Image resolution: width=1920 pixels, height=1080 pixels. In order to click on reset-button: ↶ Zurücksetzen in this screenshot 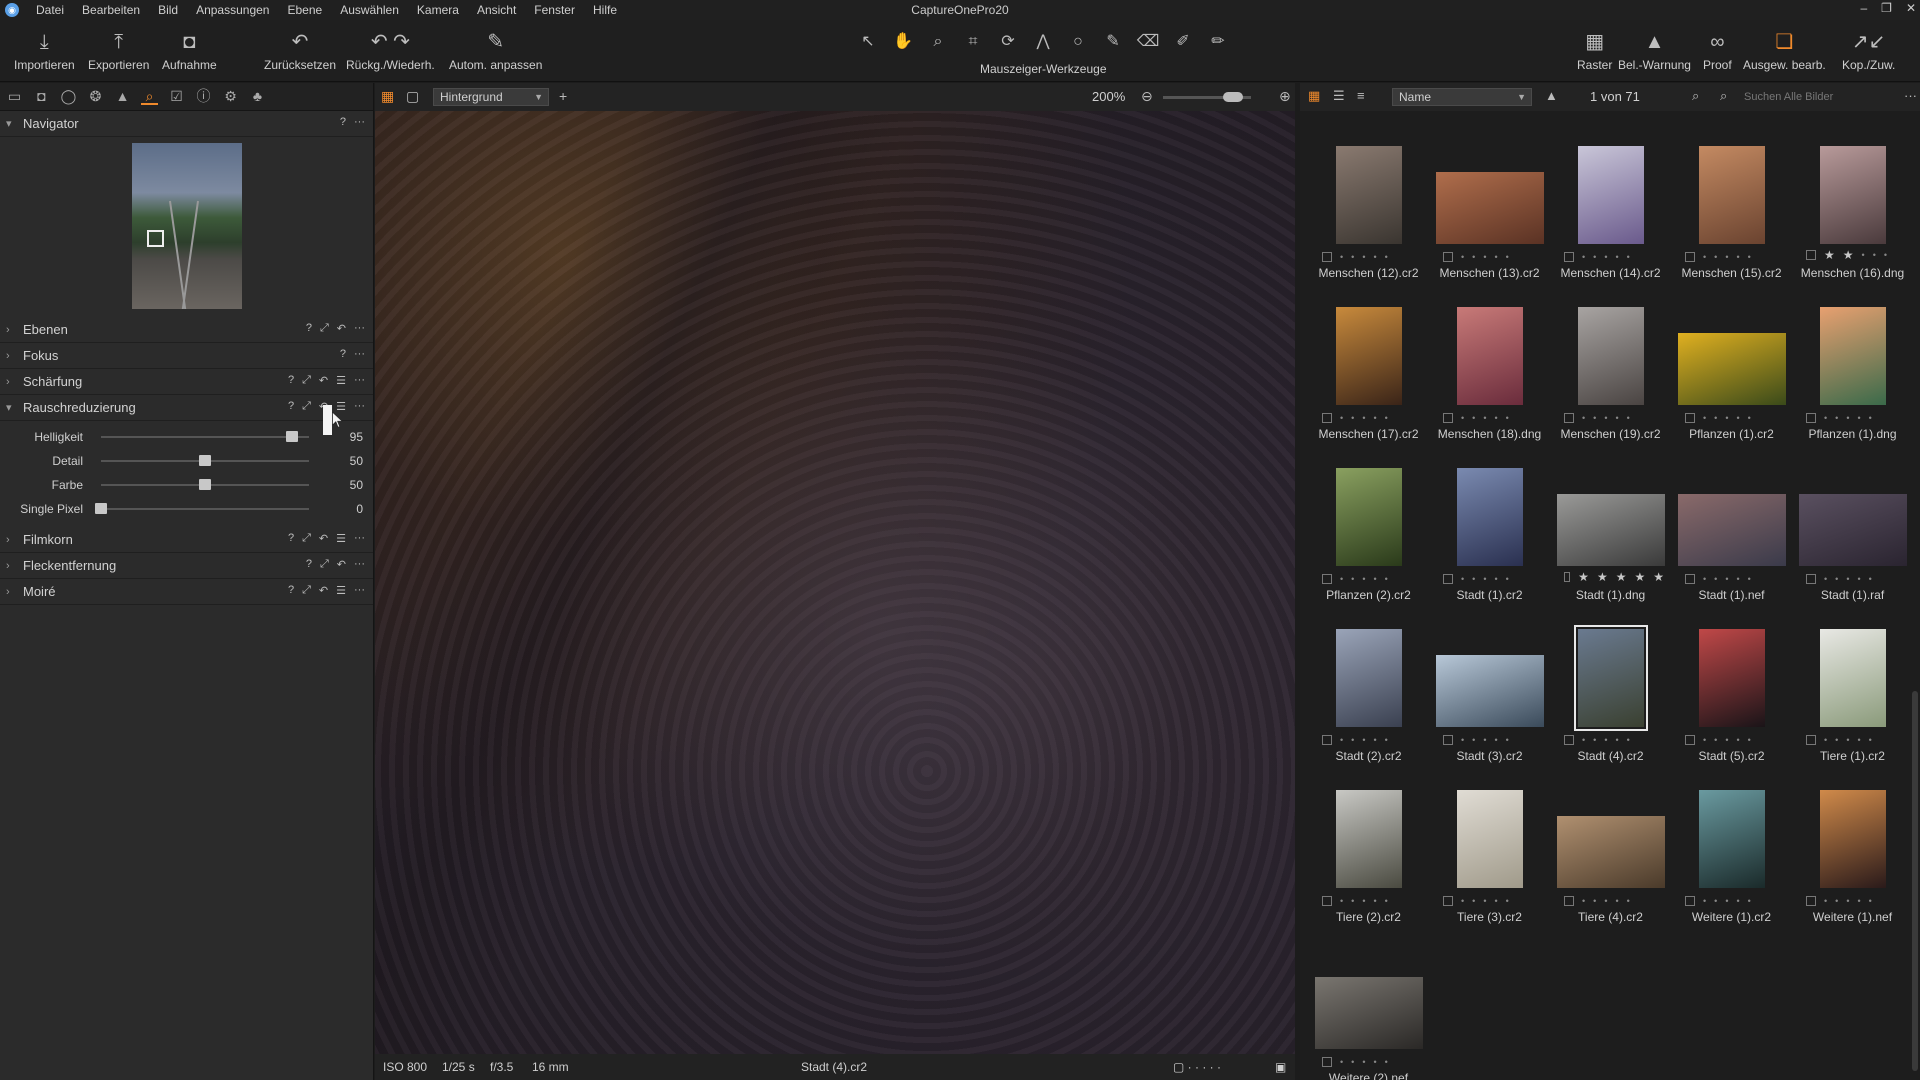, I will do `click(300, 51)`.